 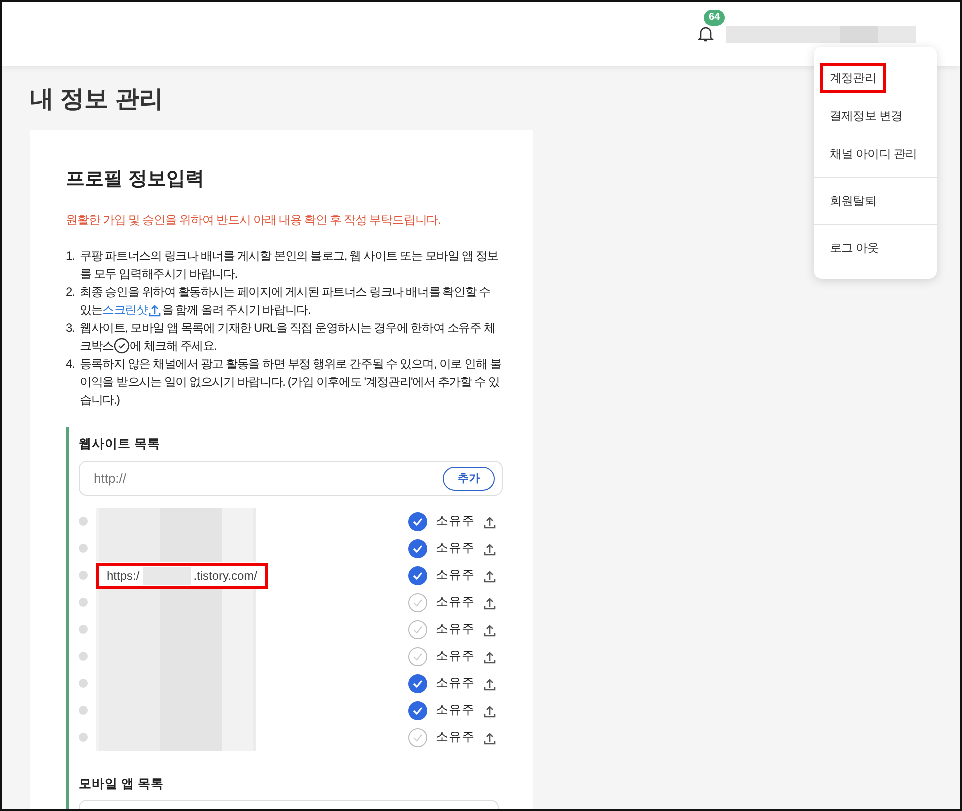 I want to click on menu-item: 로그 아웃, so click(x=855, y=248).